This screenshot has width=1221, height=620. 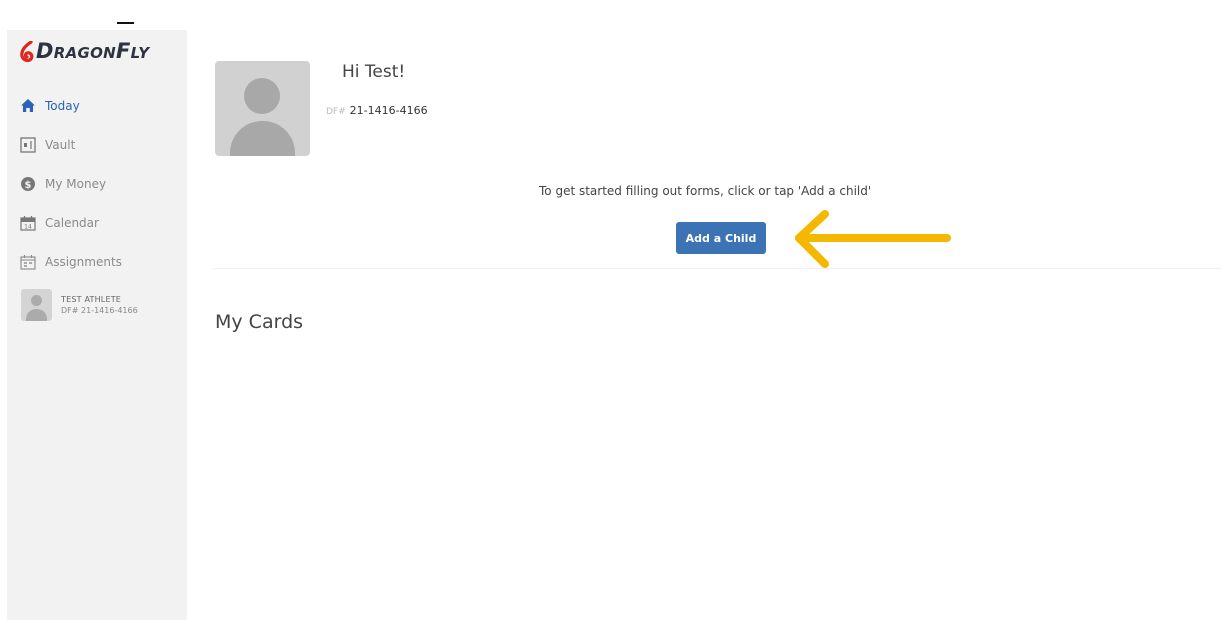 I want to click on section-divider, so click(x=716, y=268).